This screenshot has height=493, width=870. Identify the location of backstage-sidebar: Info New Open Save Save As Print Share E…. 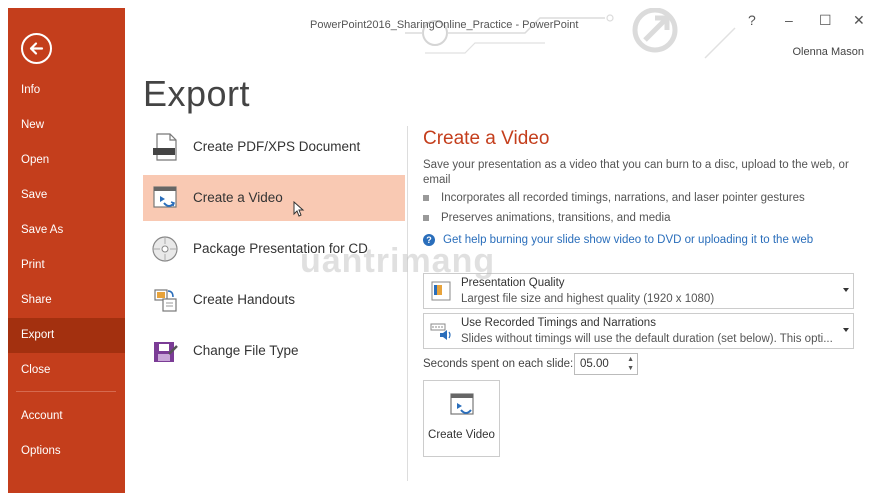
(66, 250).